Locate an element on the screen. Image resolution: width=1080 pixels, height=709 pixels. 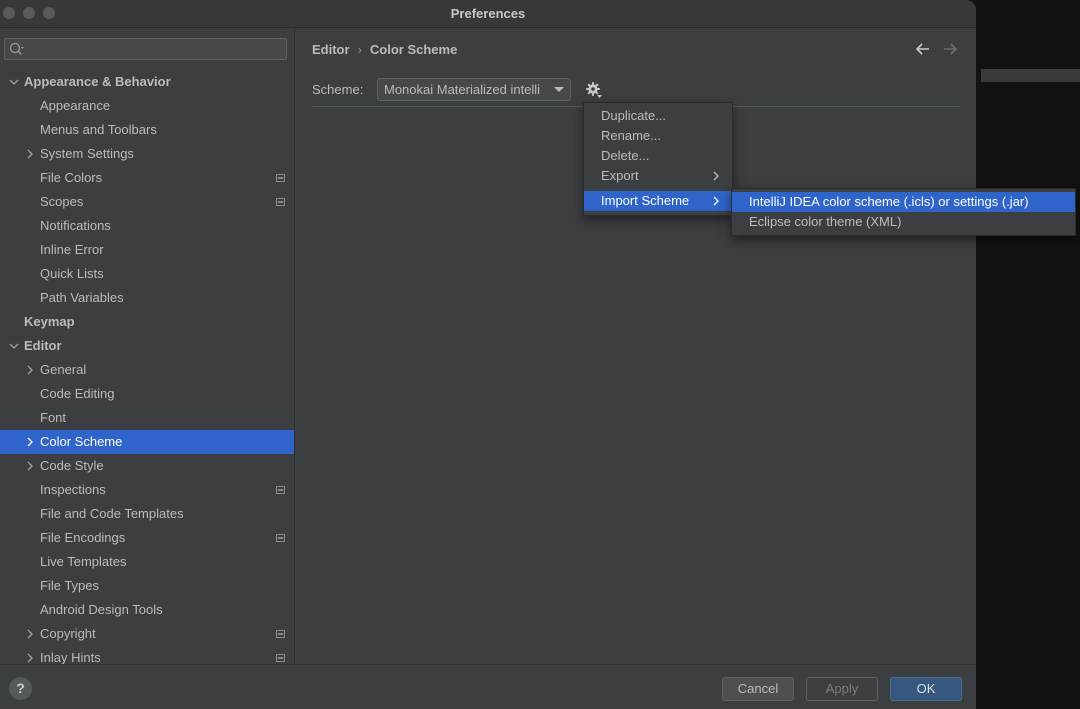
sidebar-item-label: Inspections is located at coordinates (73, 489).